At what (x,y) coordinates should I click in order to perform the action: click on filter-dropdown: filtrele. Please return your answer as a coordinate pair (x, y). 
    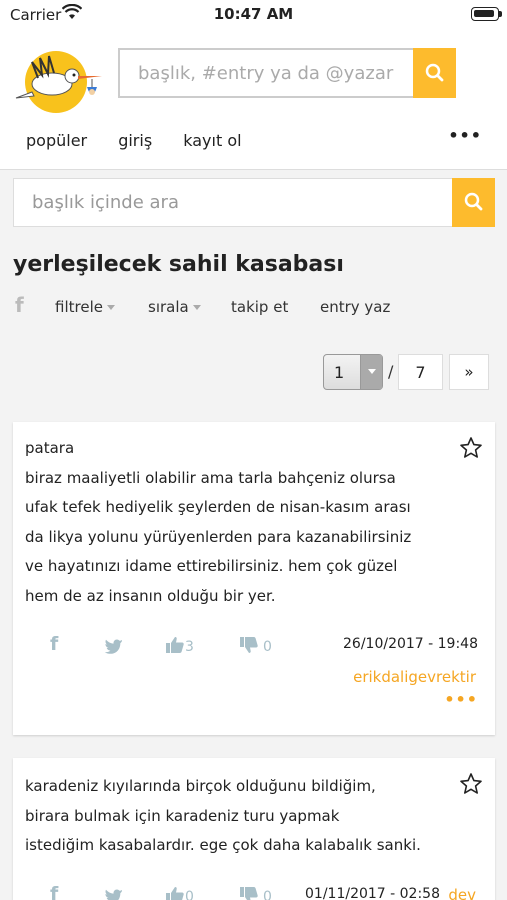
    Looking at the image, I should click on (85, 307).